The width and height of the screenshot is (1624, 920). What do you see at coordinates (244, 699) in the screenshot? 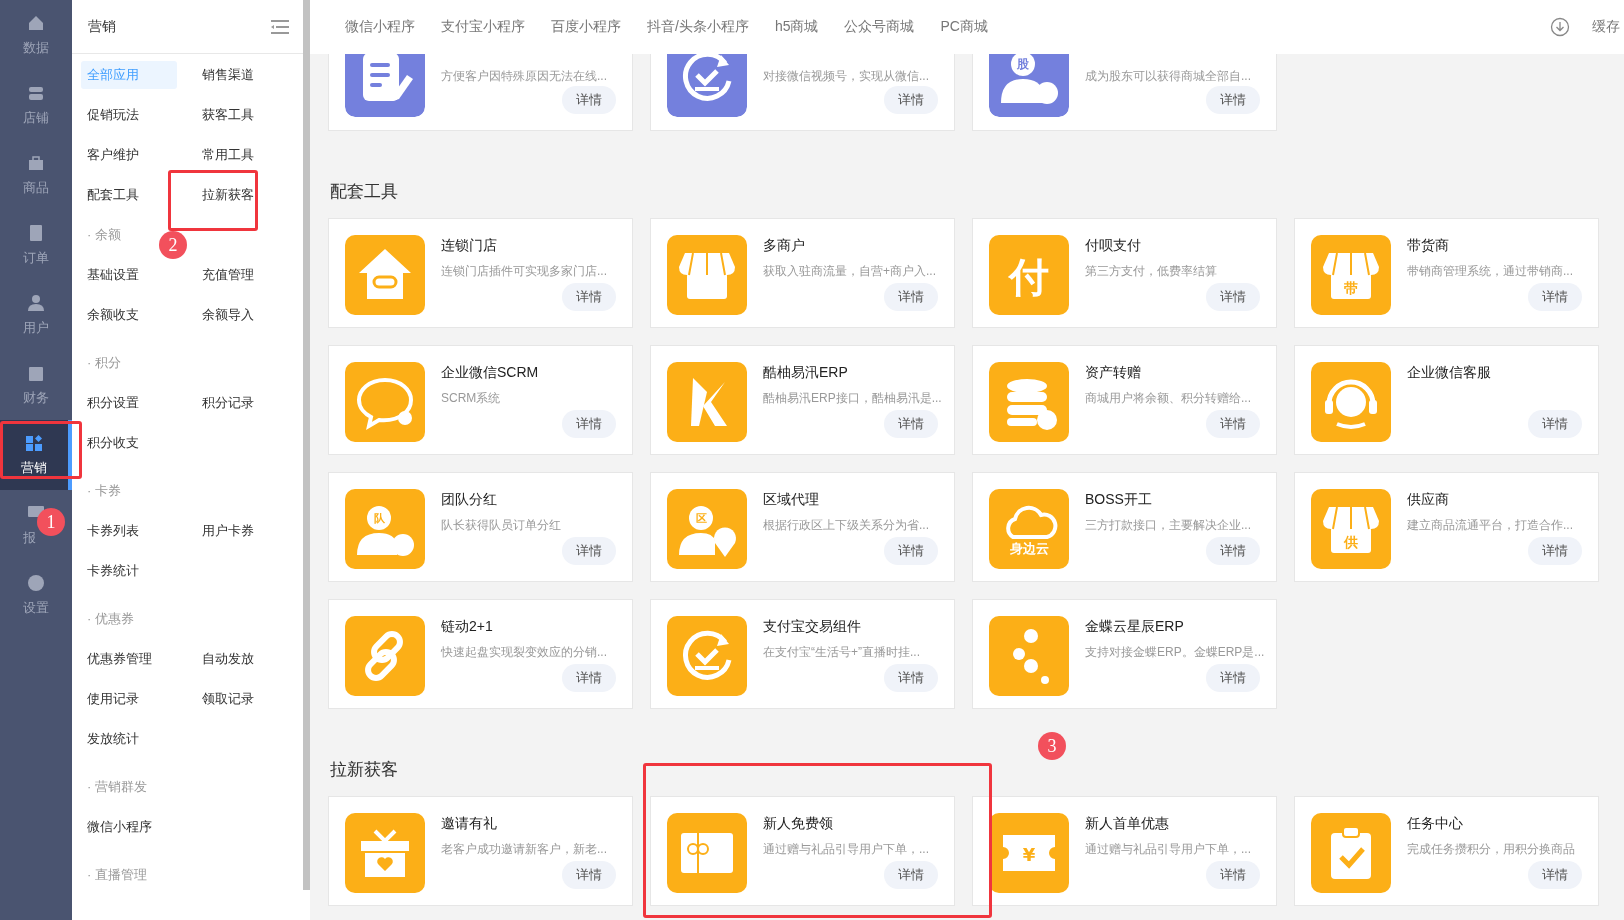
I see `sidebar-item: 领取记录` at bounding box center [244, 699].